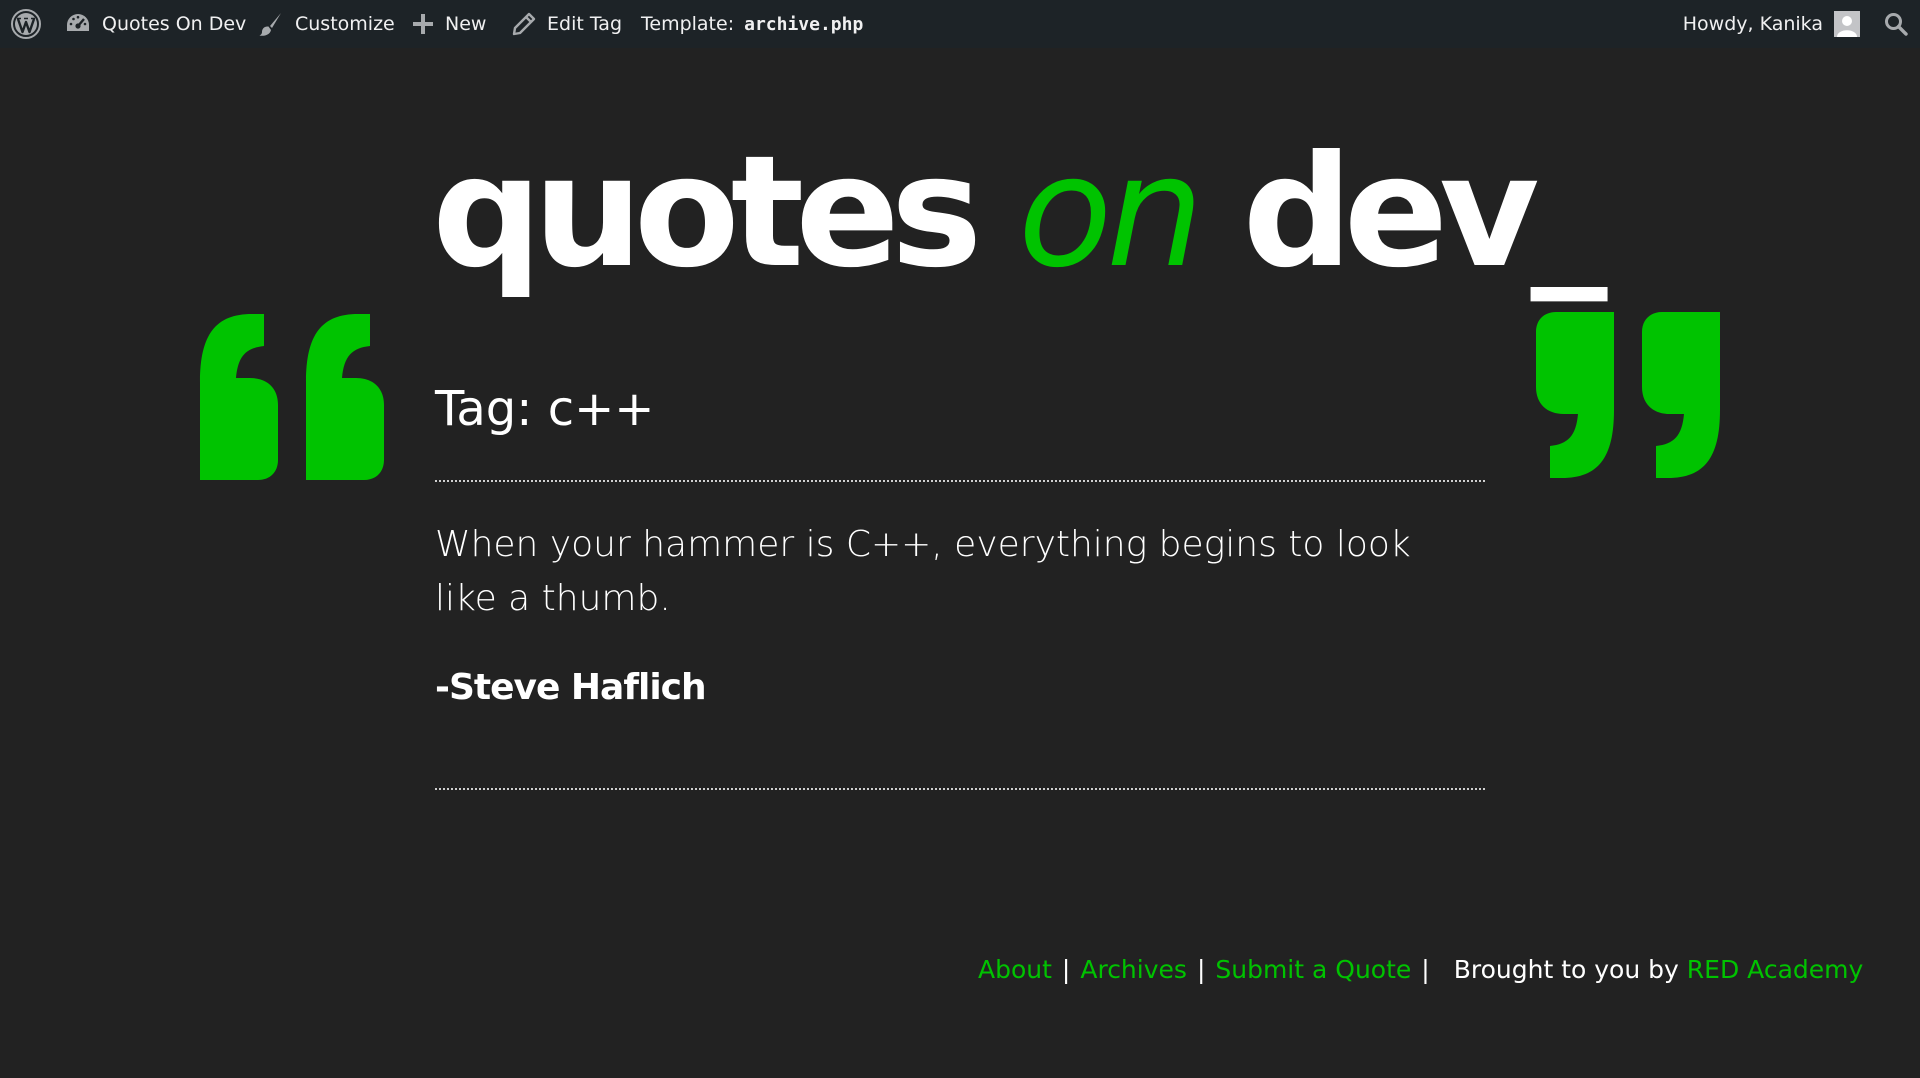 This screenshot has height=1078, width=1920. Describe the element at coordinates (1111, 212) in the screenshot. I see `site-title-on: on` at that location.